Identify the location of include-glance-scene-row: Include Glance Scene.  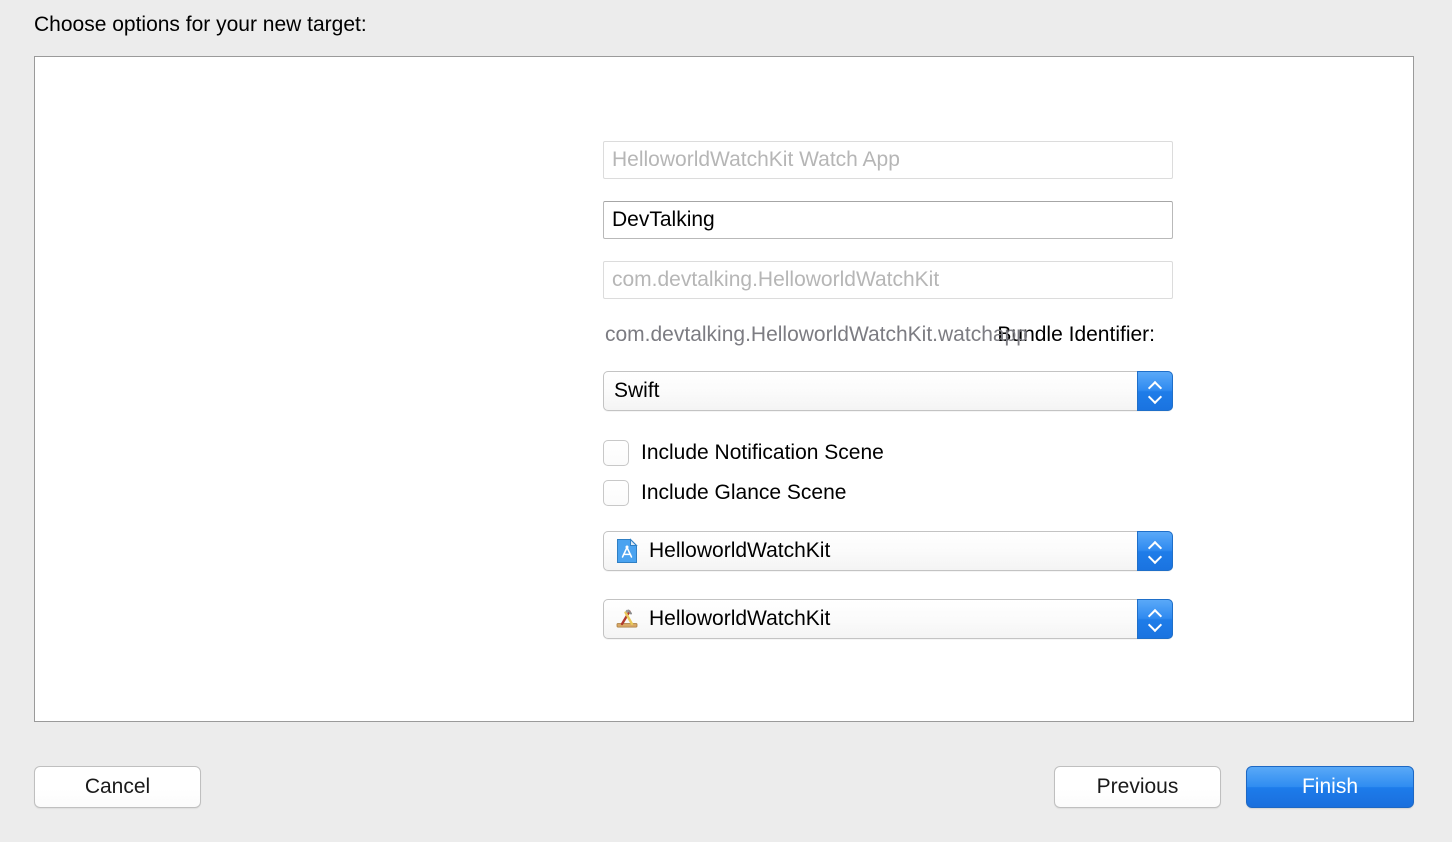
(724, 493).